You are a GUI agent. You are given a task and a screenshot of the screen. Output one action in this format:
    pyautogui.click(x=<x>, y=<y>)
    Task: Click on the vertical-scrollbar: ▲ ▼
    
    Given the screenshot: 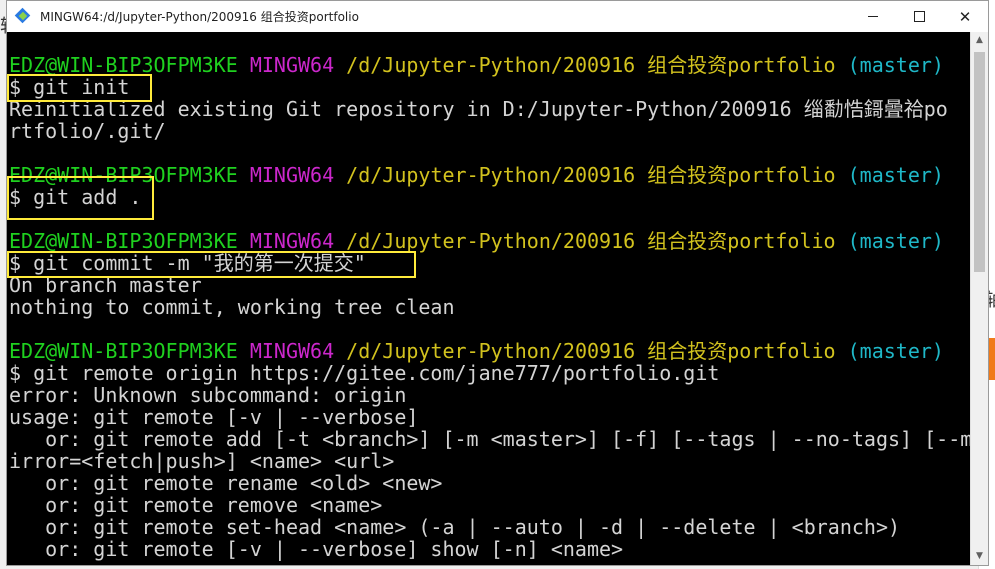 What is the action you would take?
    pyautogui.click(x=979, y=298)
    